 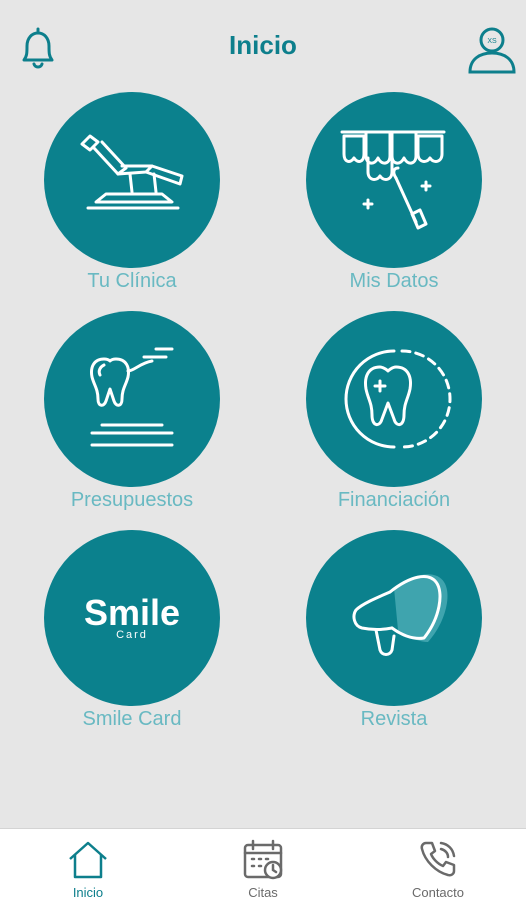 I want to click on tile-financiacion: Financiación, so click(x=394, y=426).